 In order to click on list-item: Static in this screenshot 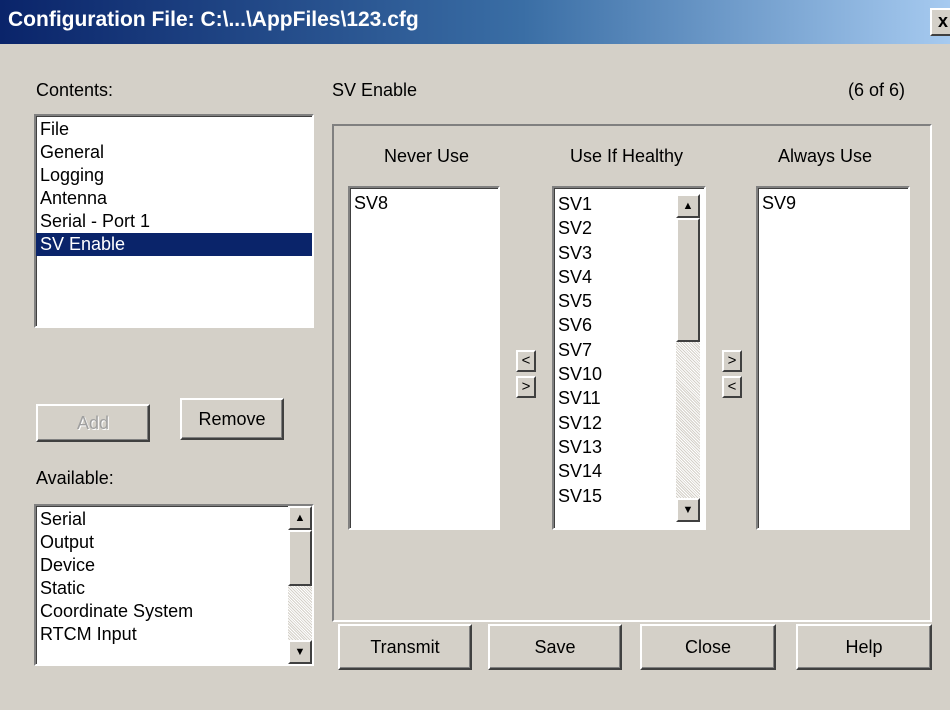, I will do `click(174, 588)`.